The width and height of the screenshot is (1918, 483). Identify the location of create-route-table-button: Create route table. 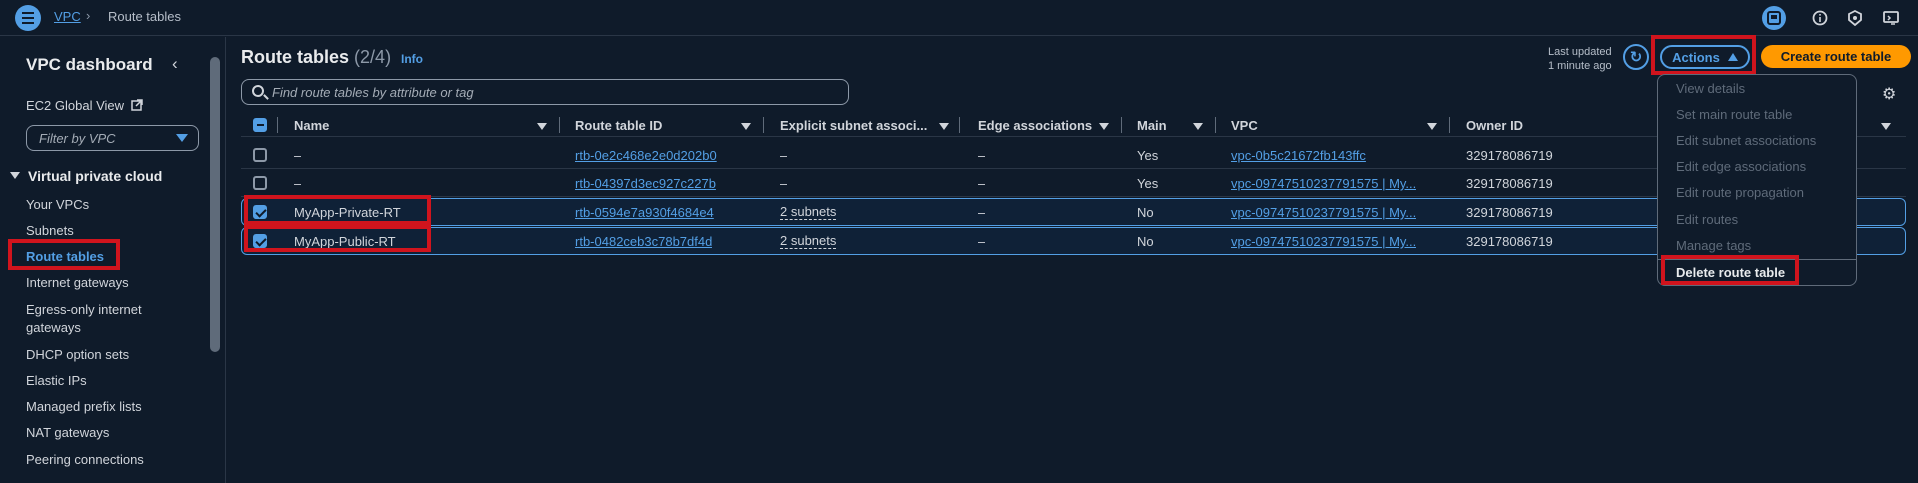
(1836, 56).